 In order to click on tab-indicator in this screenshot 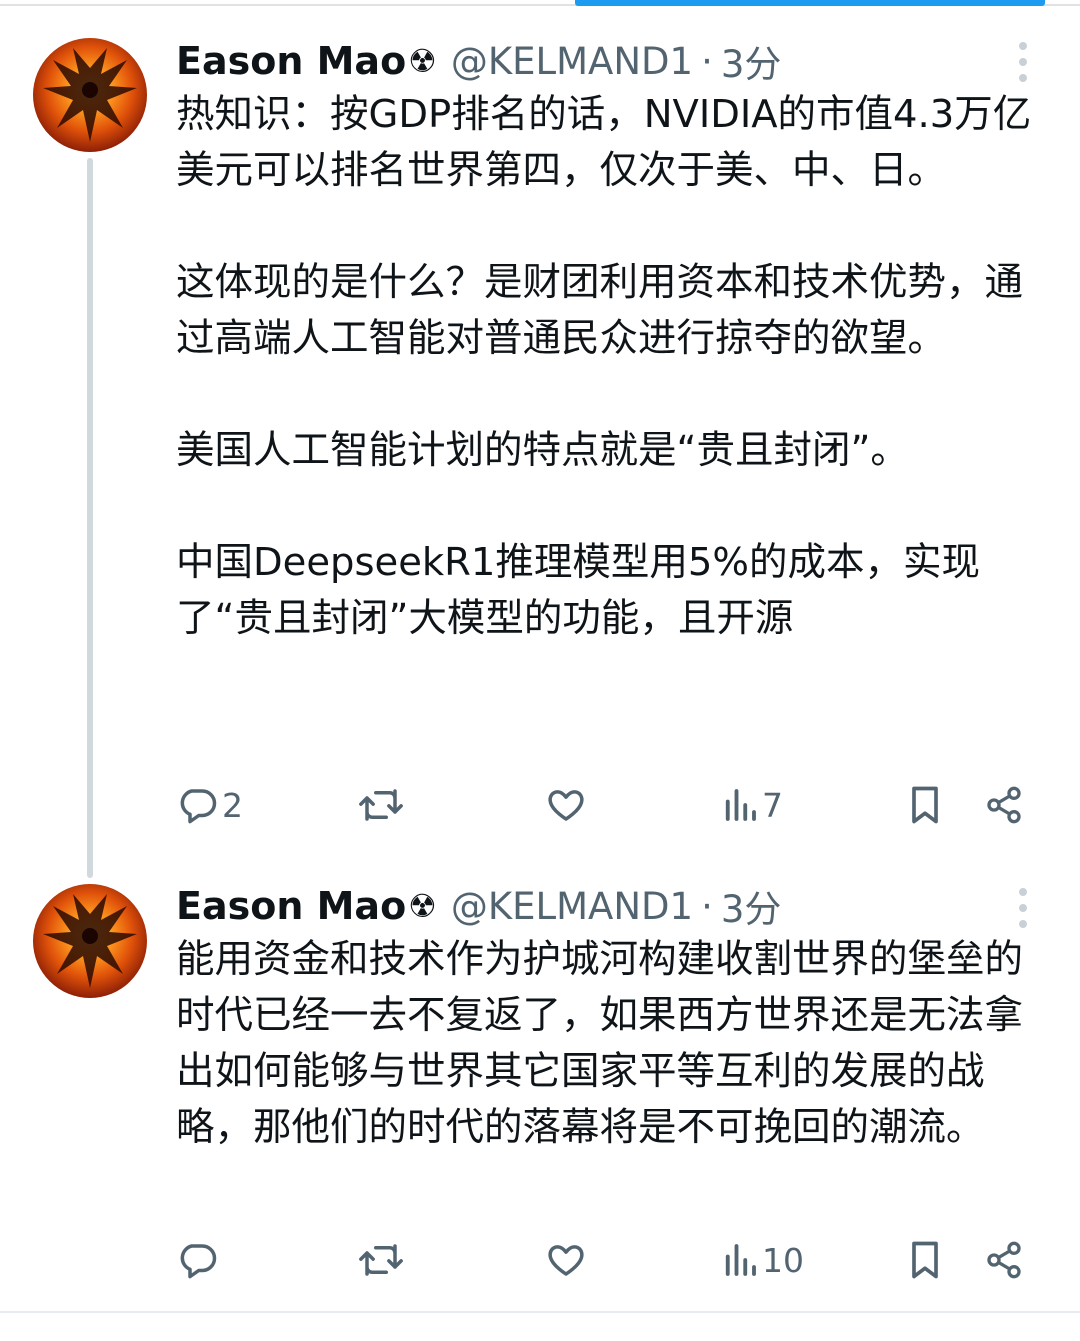, I will do `click(810, 3)`.